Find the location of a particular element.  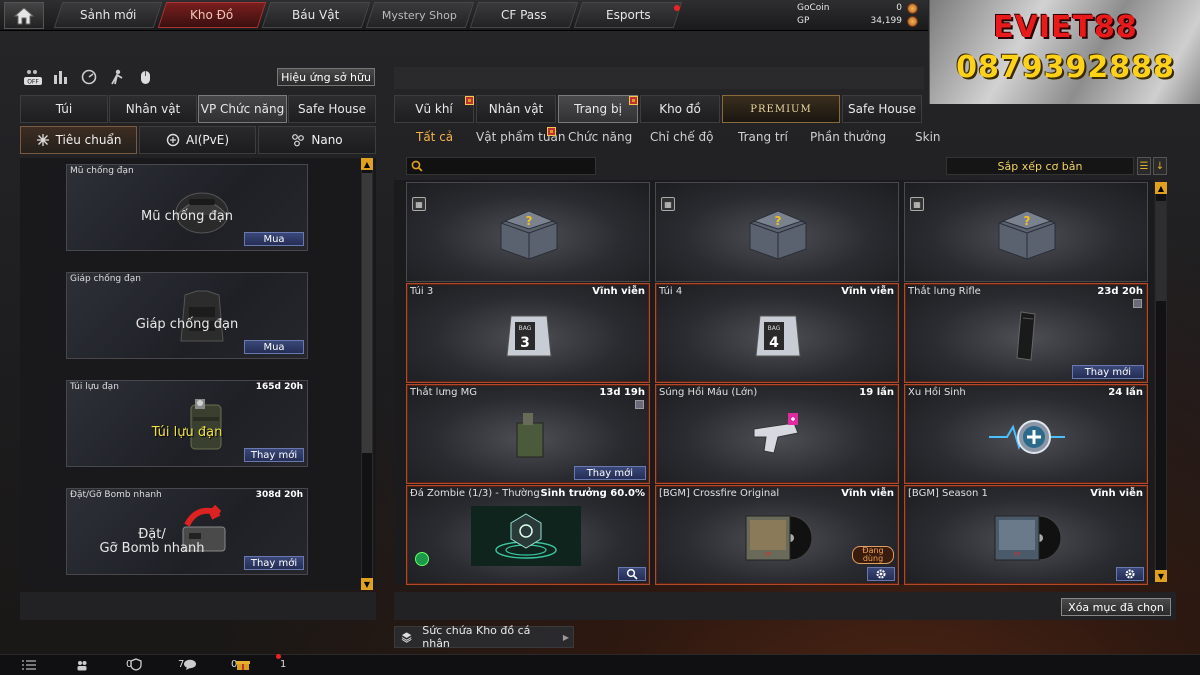

subtab-tieu-chuan: Tiêu chuẩn is located at coordinates (78, 140).